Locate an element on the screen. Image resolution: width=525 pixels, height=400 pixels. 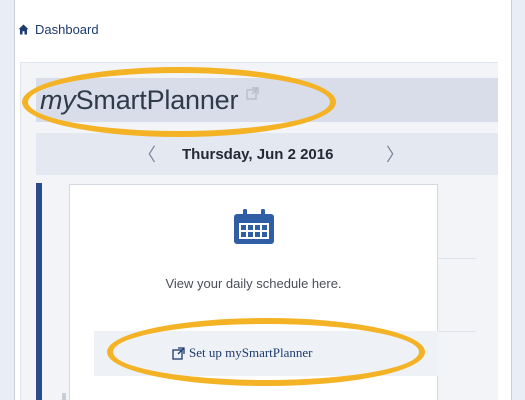
setup-planner-label: Set up mySmartPlanner is located at coordinates (251, 353).